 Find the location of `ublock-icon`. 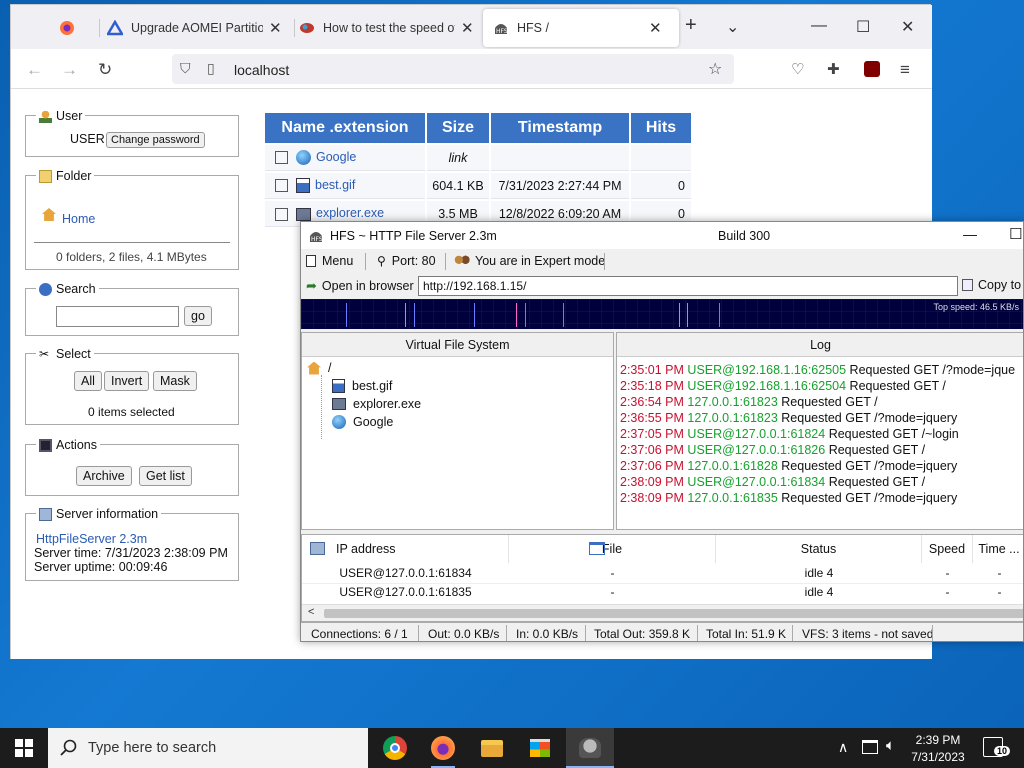

ublock-icon is located at coordinates (872, 69).